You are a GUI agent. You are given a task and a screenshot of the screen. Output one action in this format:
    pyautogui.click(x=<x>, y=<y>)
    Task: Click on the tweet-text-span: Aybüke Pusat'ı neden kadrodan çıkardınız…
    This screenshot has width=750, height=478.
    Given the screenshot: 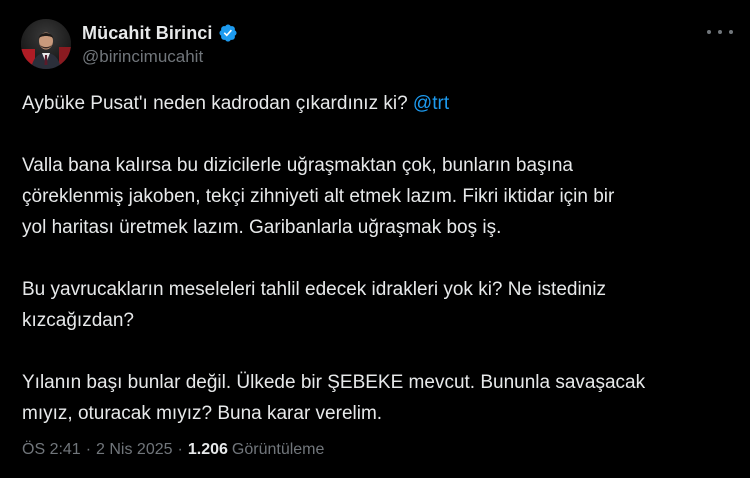 What is the action you would take?
    pyautogui.click(x=217, y=103)
    